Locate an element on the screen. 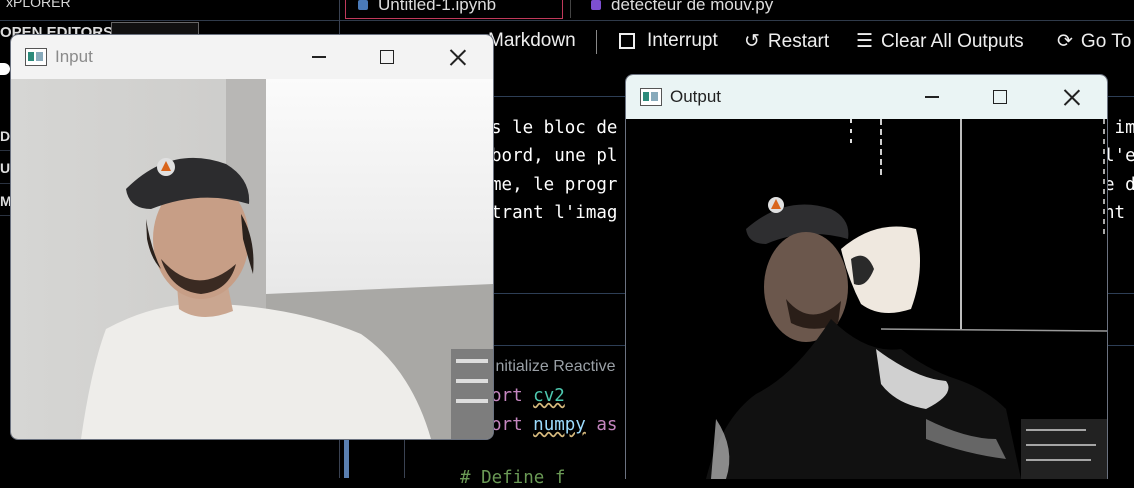 Image resolution: width=1134 pixels, height=488 pixels. goto-button: ⟳ Go To is located at coordinates (1094, 41).